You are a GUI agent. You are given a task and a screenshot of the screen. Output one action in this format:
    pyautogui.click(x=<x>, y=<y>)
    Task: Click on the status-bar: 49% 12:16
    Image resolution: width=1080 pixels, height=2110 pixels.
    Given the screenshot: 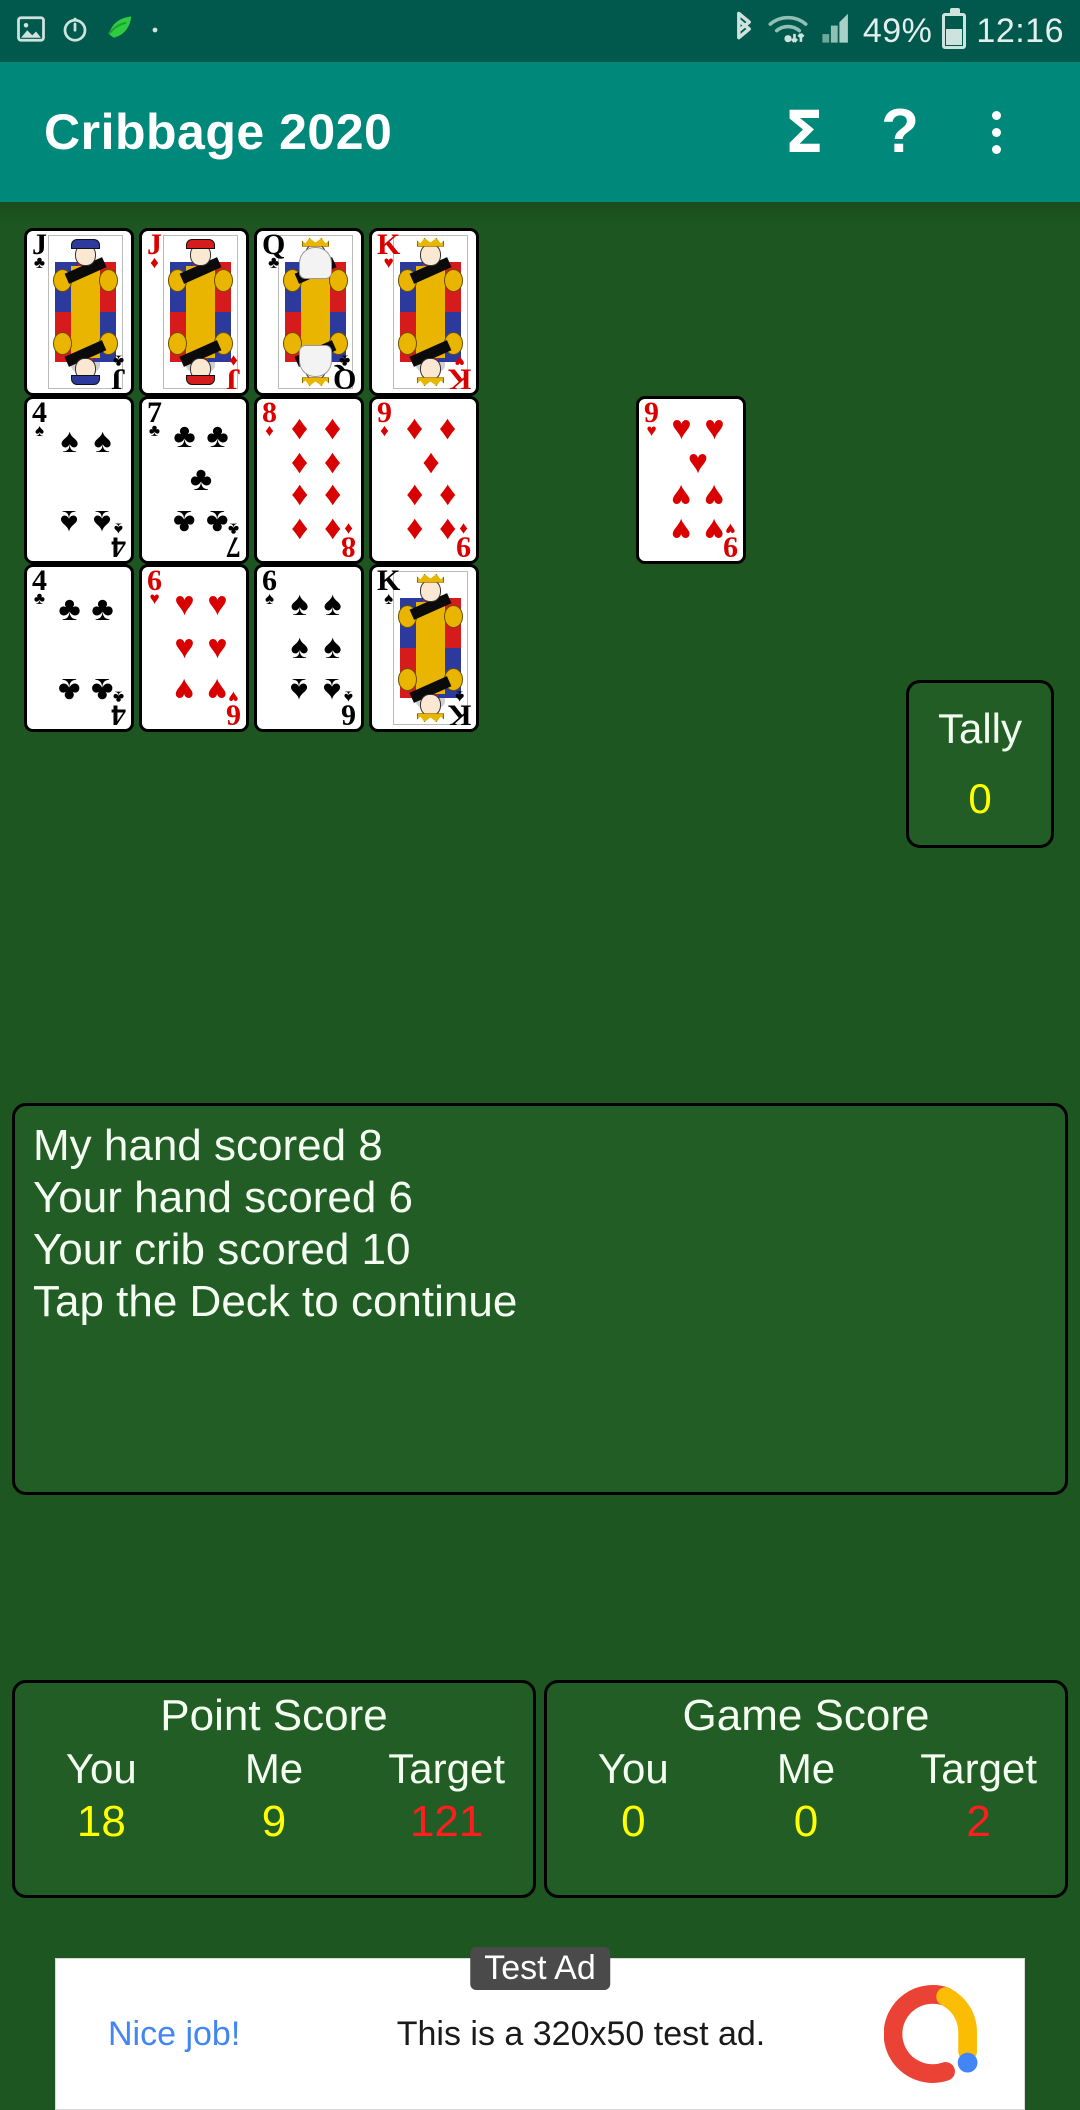 What is the action you would take?
    pyautogui.click(x=540, y=31)
    